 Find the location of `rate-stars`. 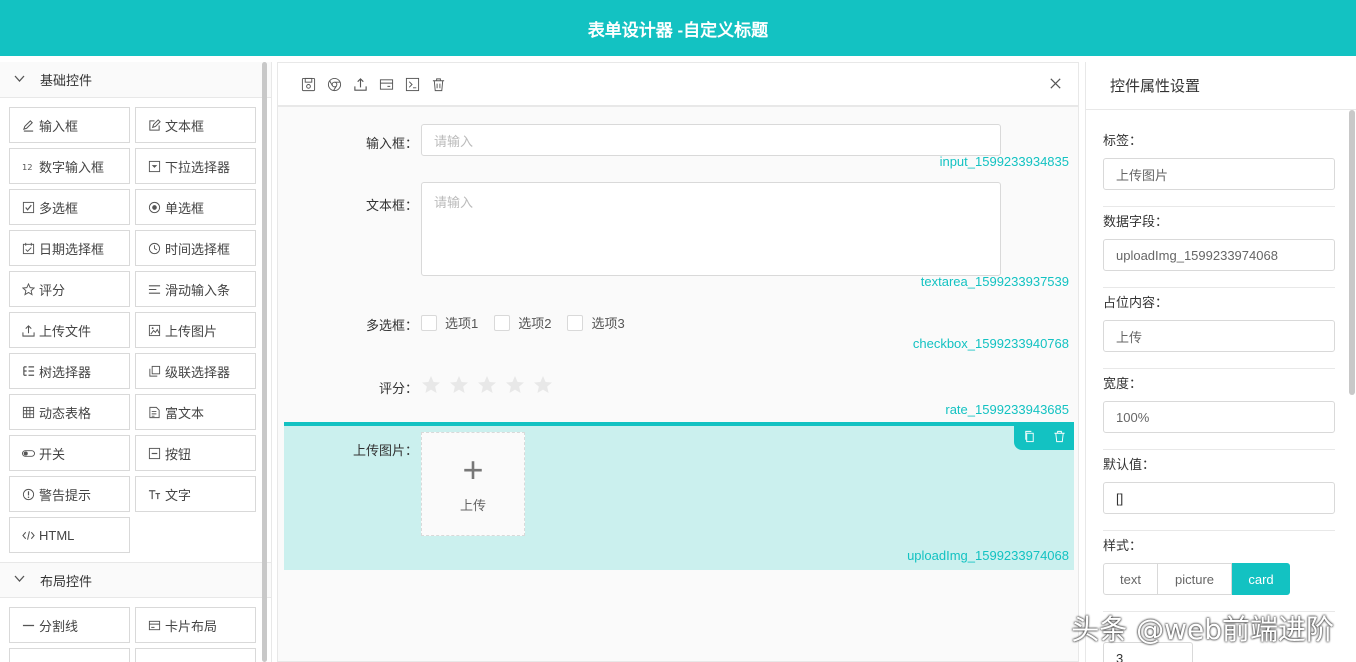

rate-stars is located at coordinates (491, 385).